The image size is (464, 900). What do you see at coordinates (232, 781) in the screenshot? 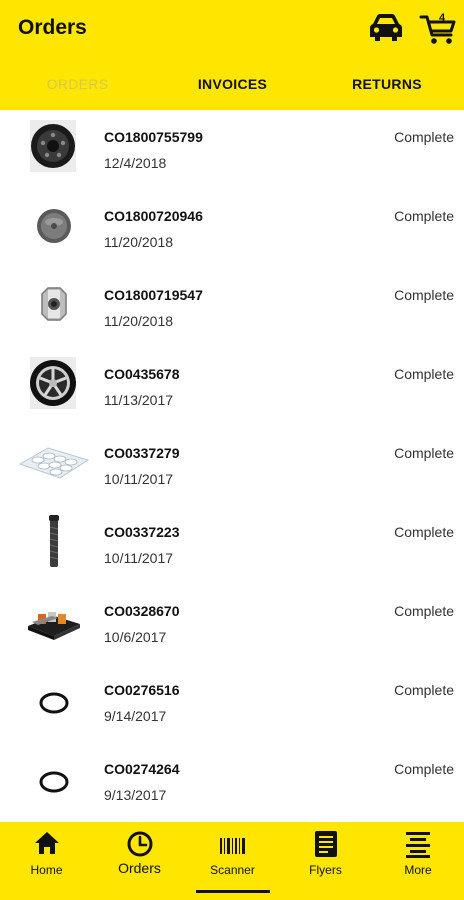
I see `order-row: CO0274264 9/13/2017 Complete` at bounding box center [232, 781].